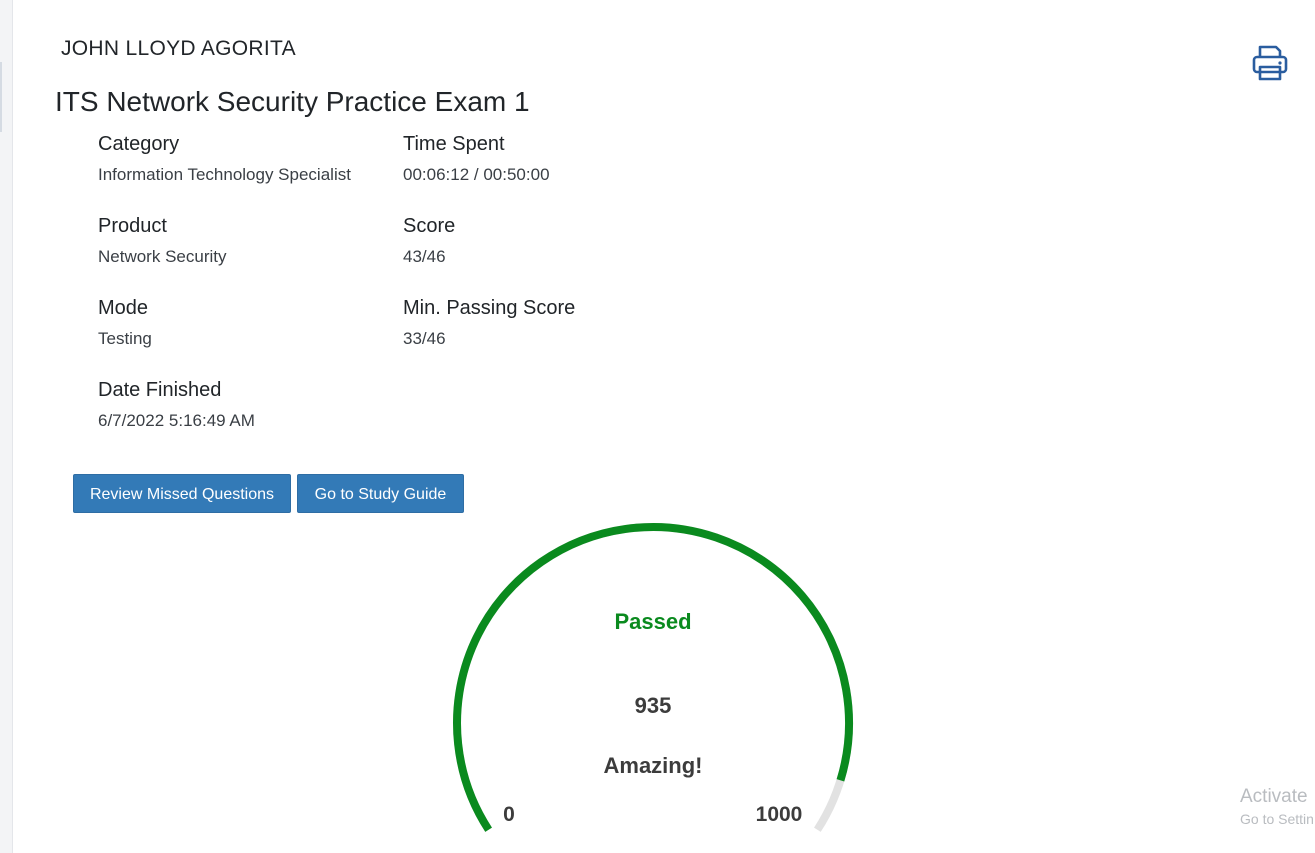 The height and width of the screenshot is (853, 1315). What do you see at coordinates (176, 405) in the screenshot?
I see `date-finished-field: Date Finished 6/7/2022 5:16:49 AM` at bounding box center [176, 405].